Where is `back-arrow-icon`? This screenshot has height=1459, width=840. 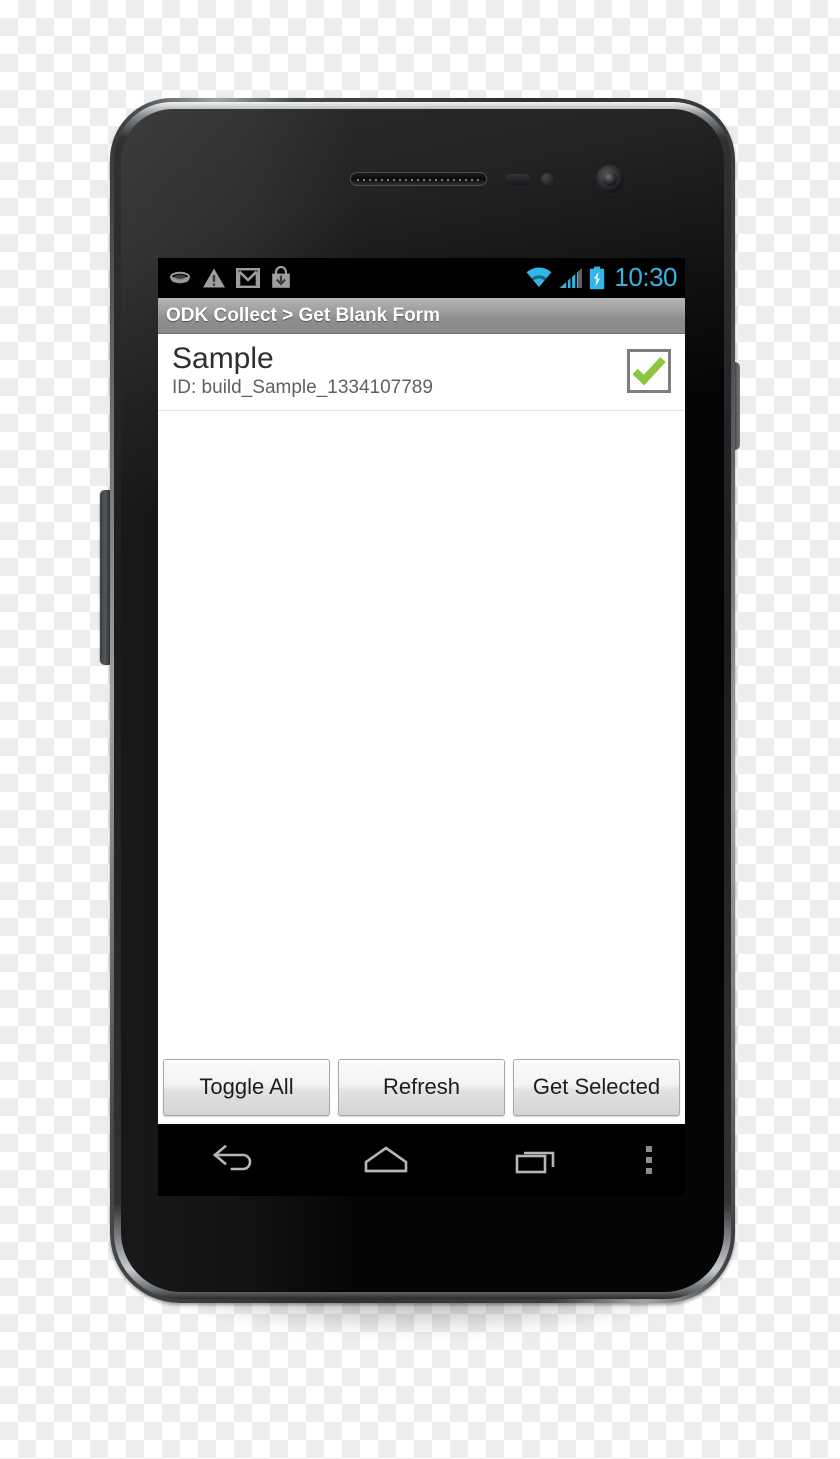 back-arrow-icon is located at coordinates (232, 1158).